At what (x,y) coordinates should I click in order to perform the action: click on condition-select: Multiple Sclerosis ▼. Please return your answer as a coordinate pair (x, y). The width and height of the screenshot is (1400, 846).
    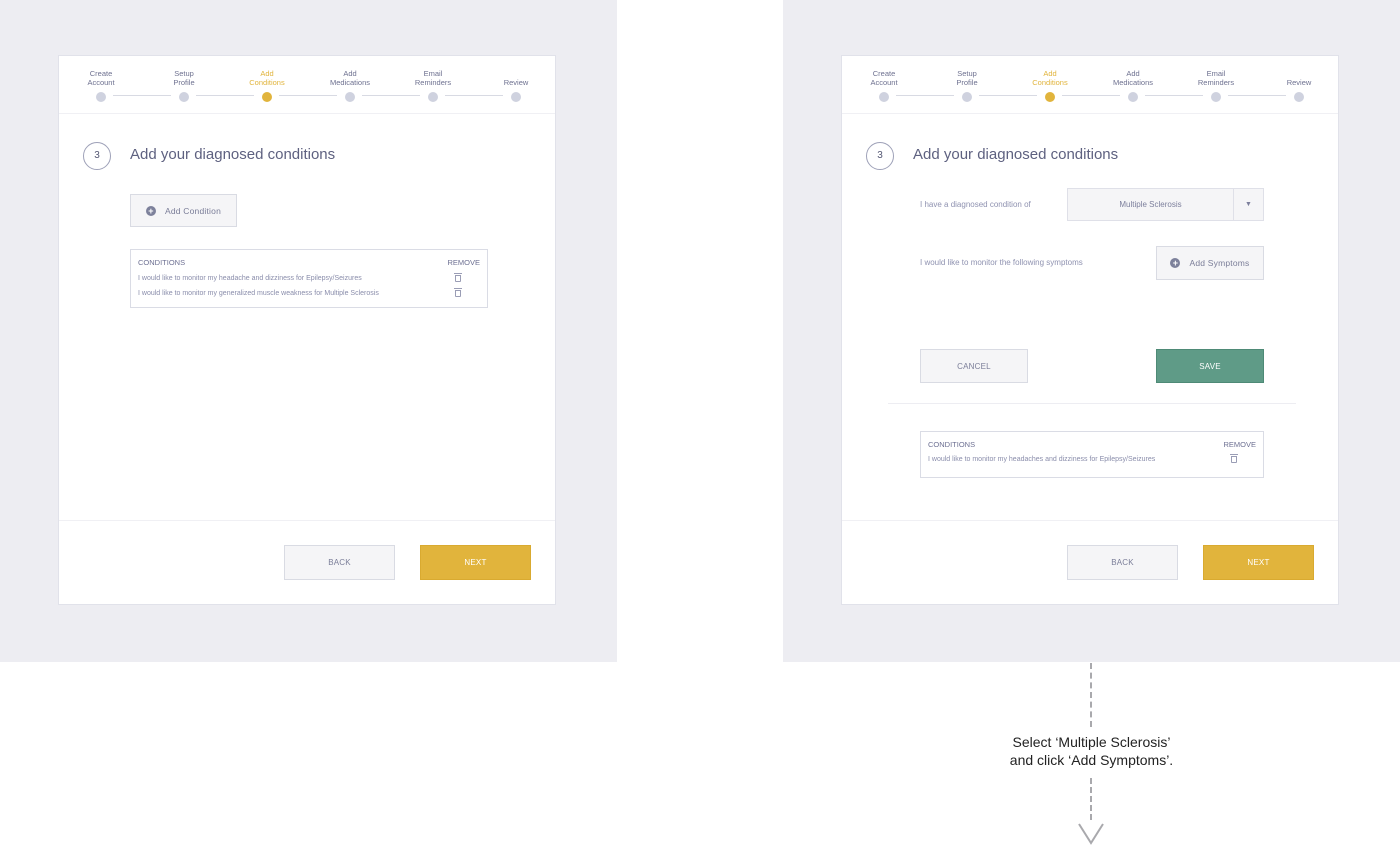
    Looking at the image, I should click on (1165, 204).